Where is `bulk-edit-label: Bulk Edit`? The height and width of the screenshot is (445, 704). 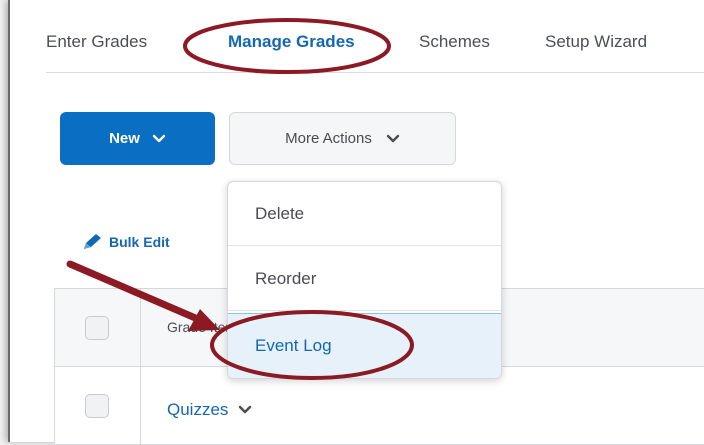 bulk-edit-label: Bulk Edit is located at coordinates (139, 242).